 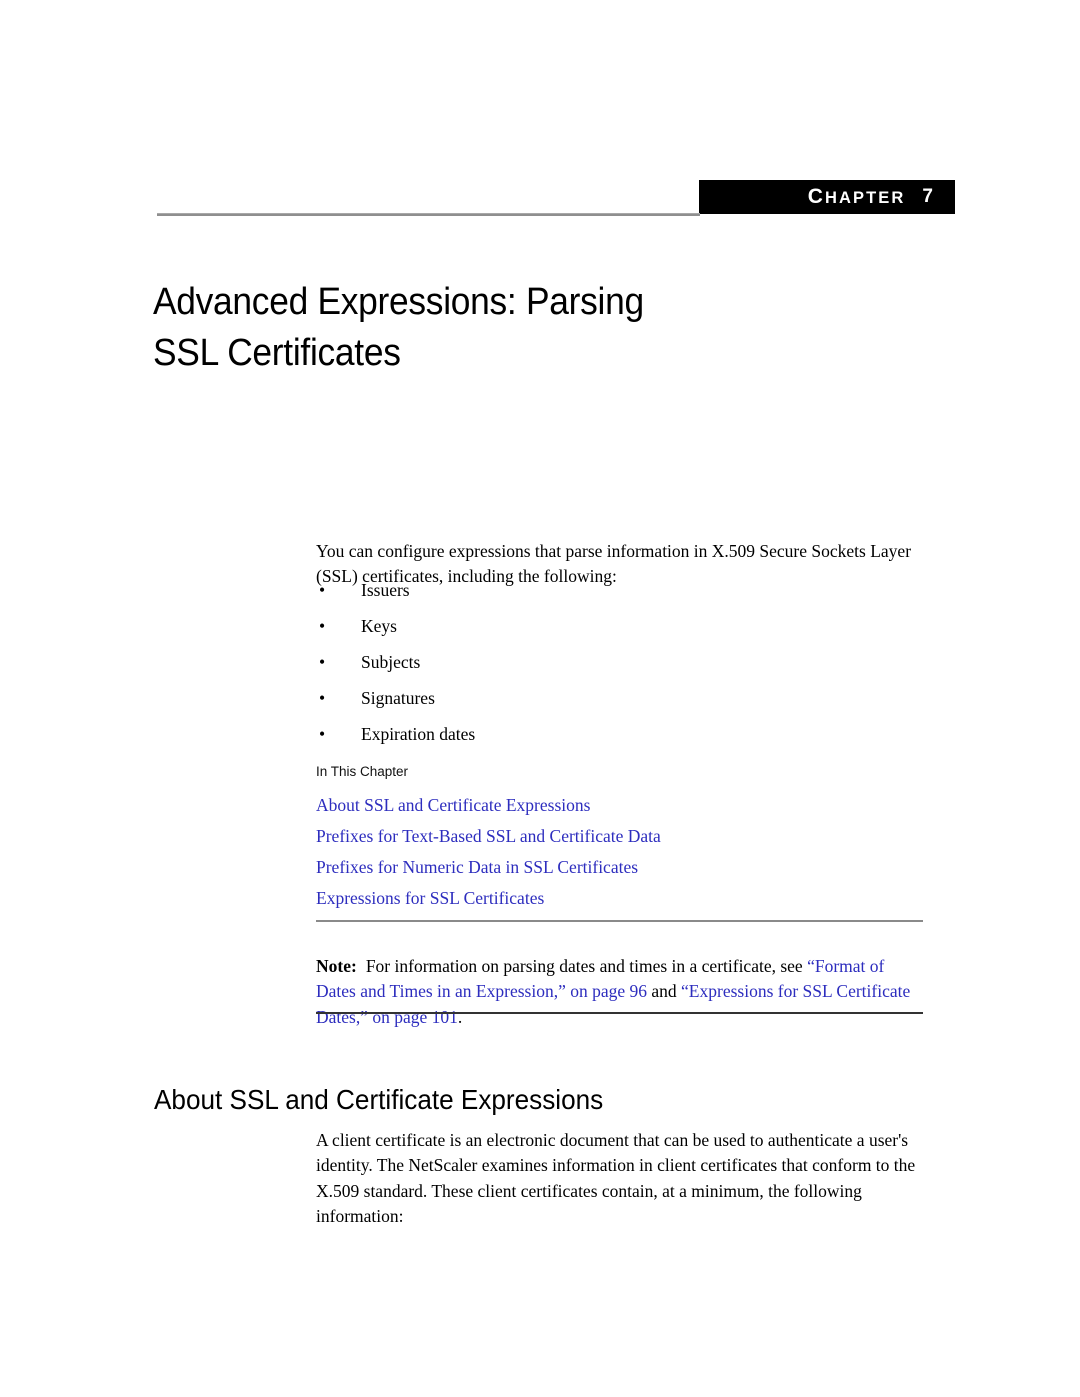 I want to click on note-trailing-period: ., so click(x=460, y=1016).